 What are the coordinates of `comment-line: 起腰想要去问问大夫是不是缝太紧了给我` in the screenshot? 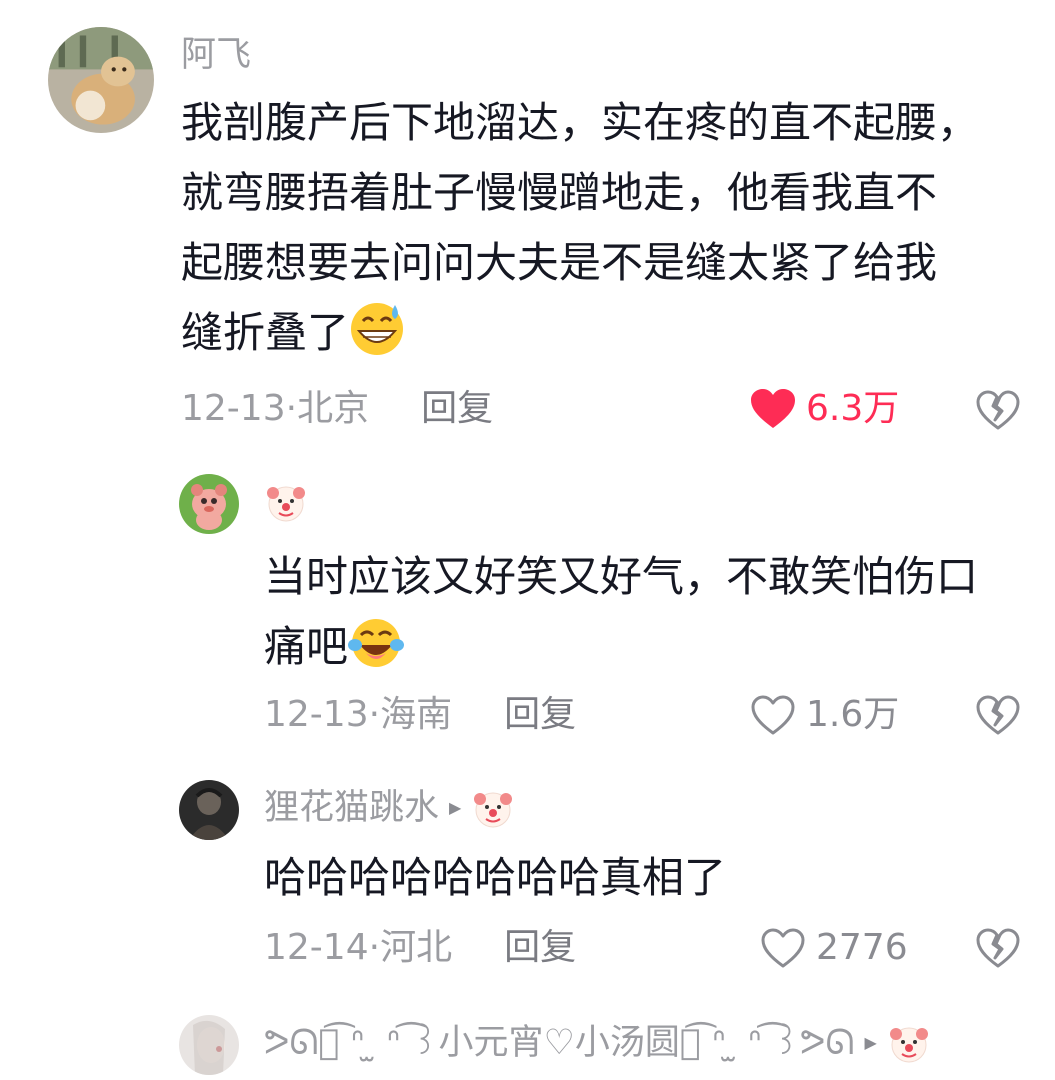 It's located at (559, 262).